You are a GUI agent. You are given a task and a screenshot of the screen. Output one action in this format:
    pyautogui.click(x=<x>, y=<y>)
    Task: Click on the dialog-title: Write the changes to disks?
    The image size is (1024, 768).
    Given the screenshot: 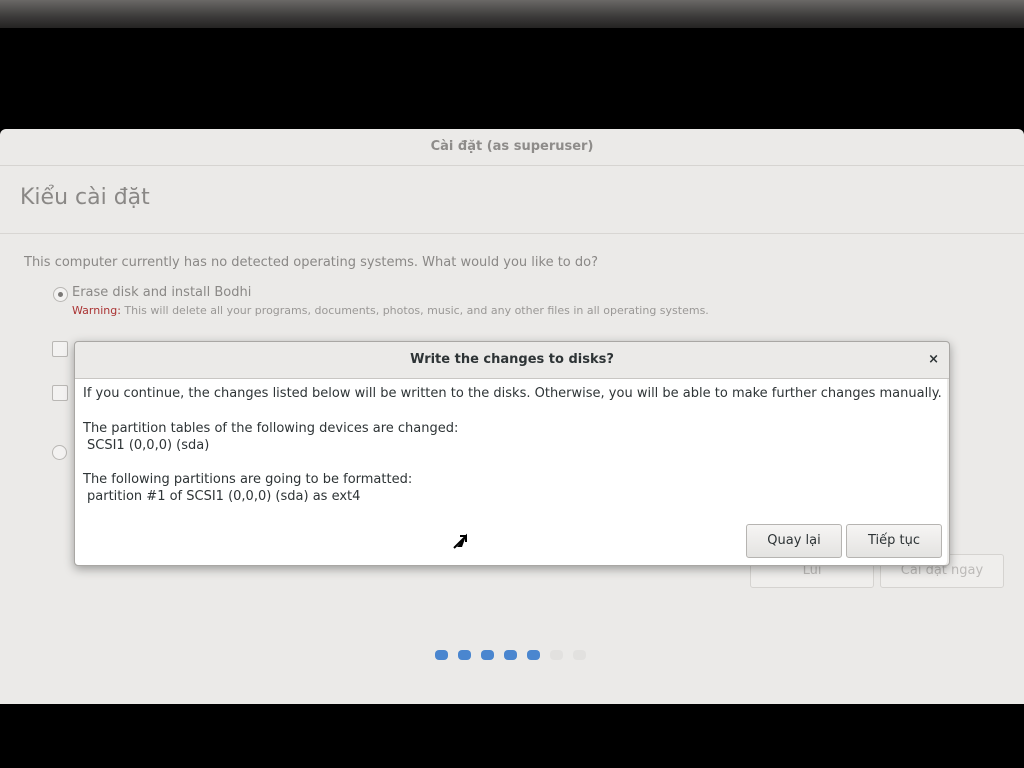 What is the action you would take?
    pyautogui.click(x=512, y=359)
    